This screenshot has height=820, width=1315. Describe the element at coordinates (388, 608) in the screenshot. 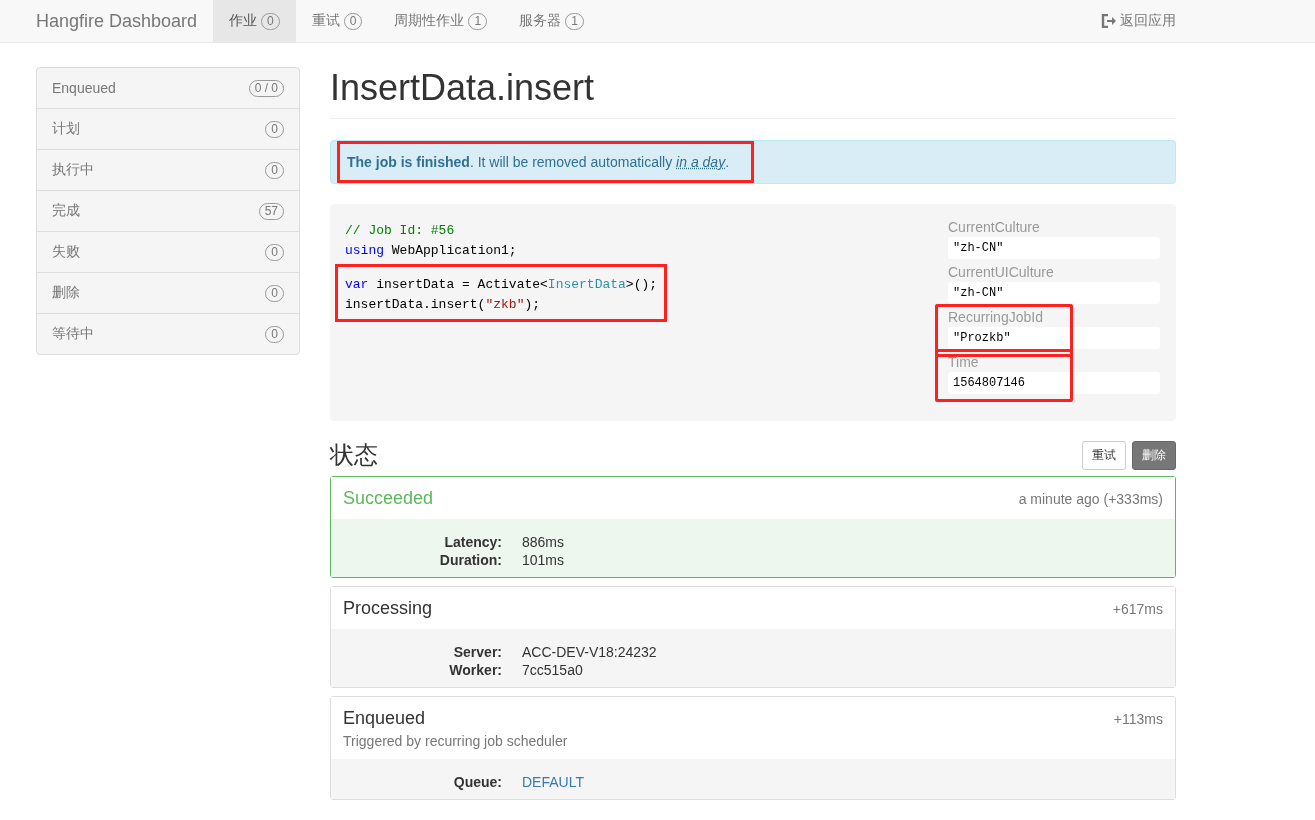

I see `state-title: Processing` at that location.